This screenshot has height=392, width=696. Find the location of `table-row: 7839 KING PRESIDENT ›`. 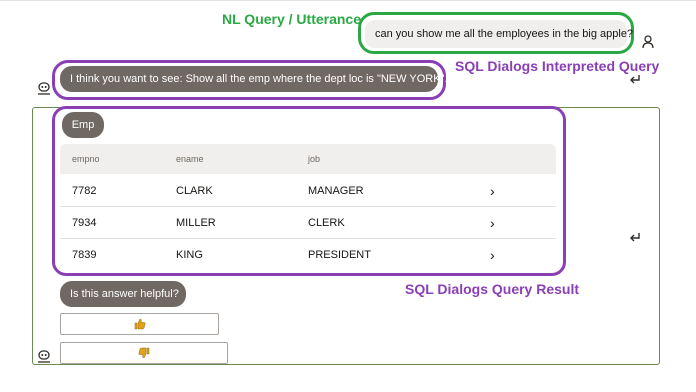

table-row: 7839 KING PRESIDENT › is located at coordinates (308, 255).